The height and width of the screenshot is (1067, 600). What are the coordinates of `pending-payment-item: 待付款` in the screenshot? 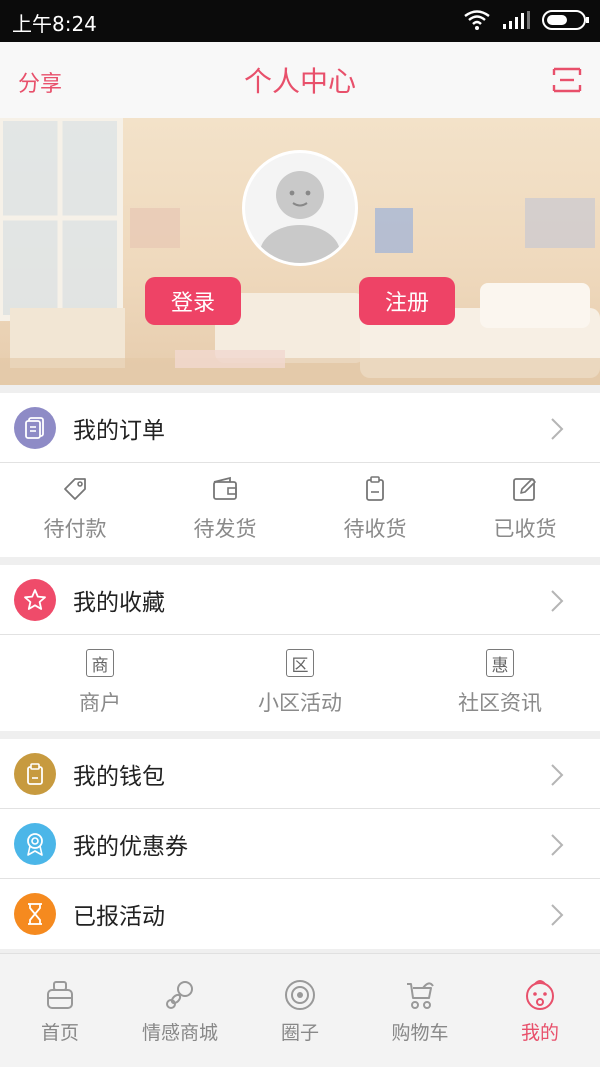 It's located at (75, 509).